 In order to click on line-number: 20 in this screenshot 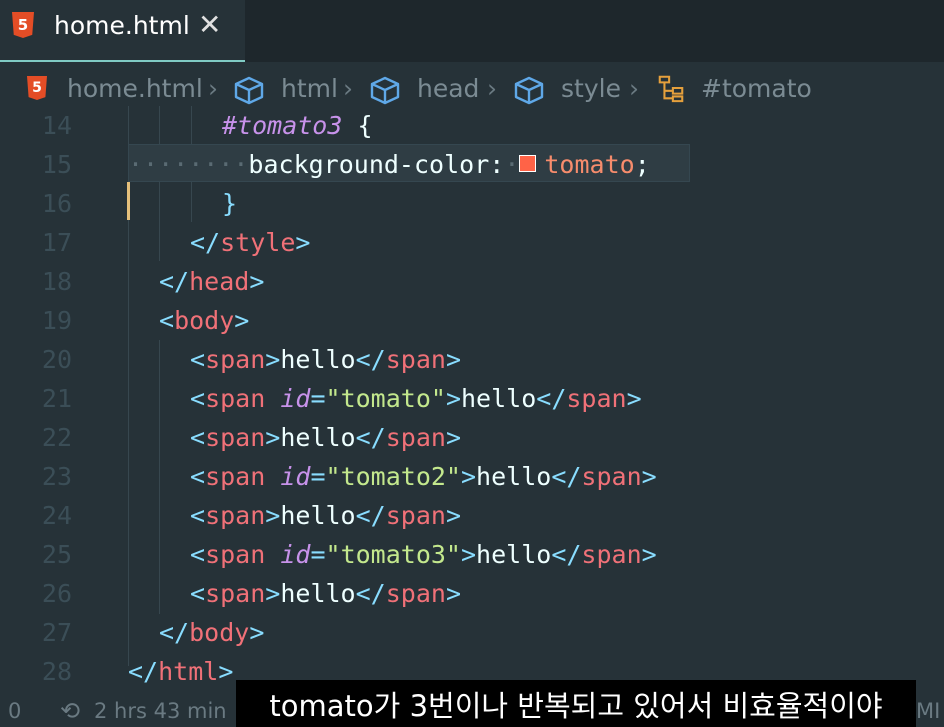, I will do `click(56, 359)`.